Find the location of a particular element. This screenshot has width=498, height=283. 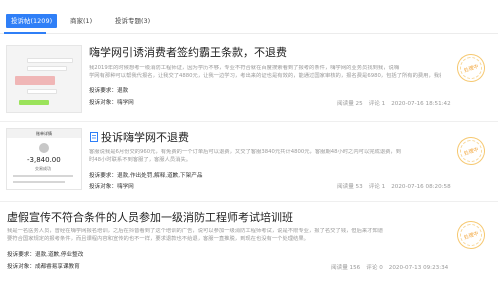

request-line: 投诉要求：退款,作出处罚,解释,道歉,下架产品 is located at coordinates (146, 176).